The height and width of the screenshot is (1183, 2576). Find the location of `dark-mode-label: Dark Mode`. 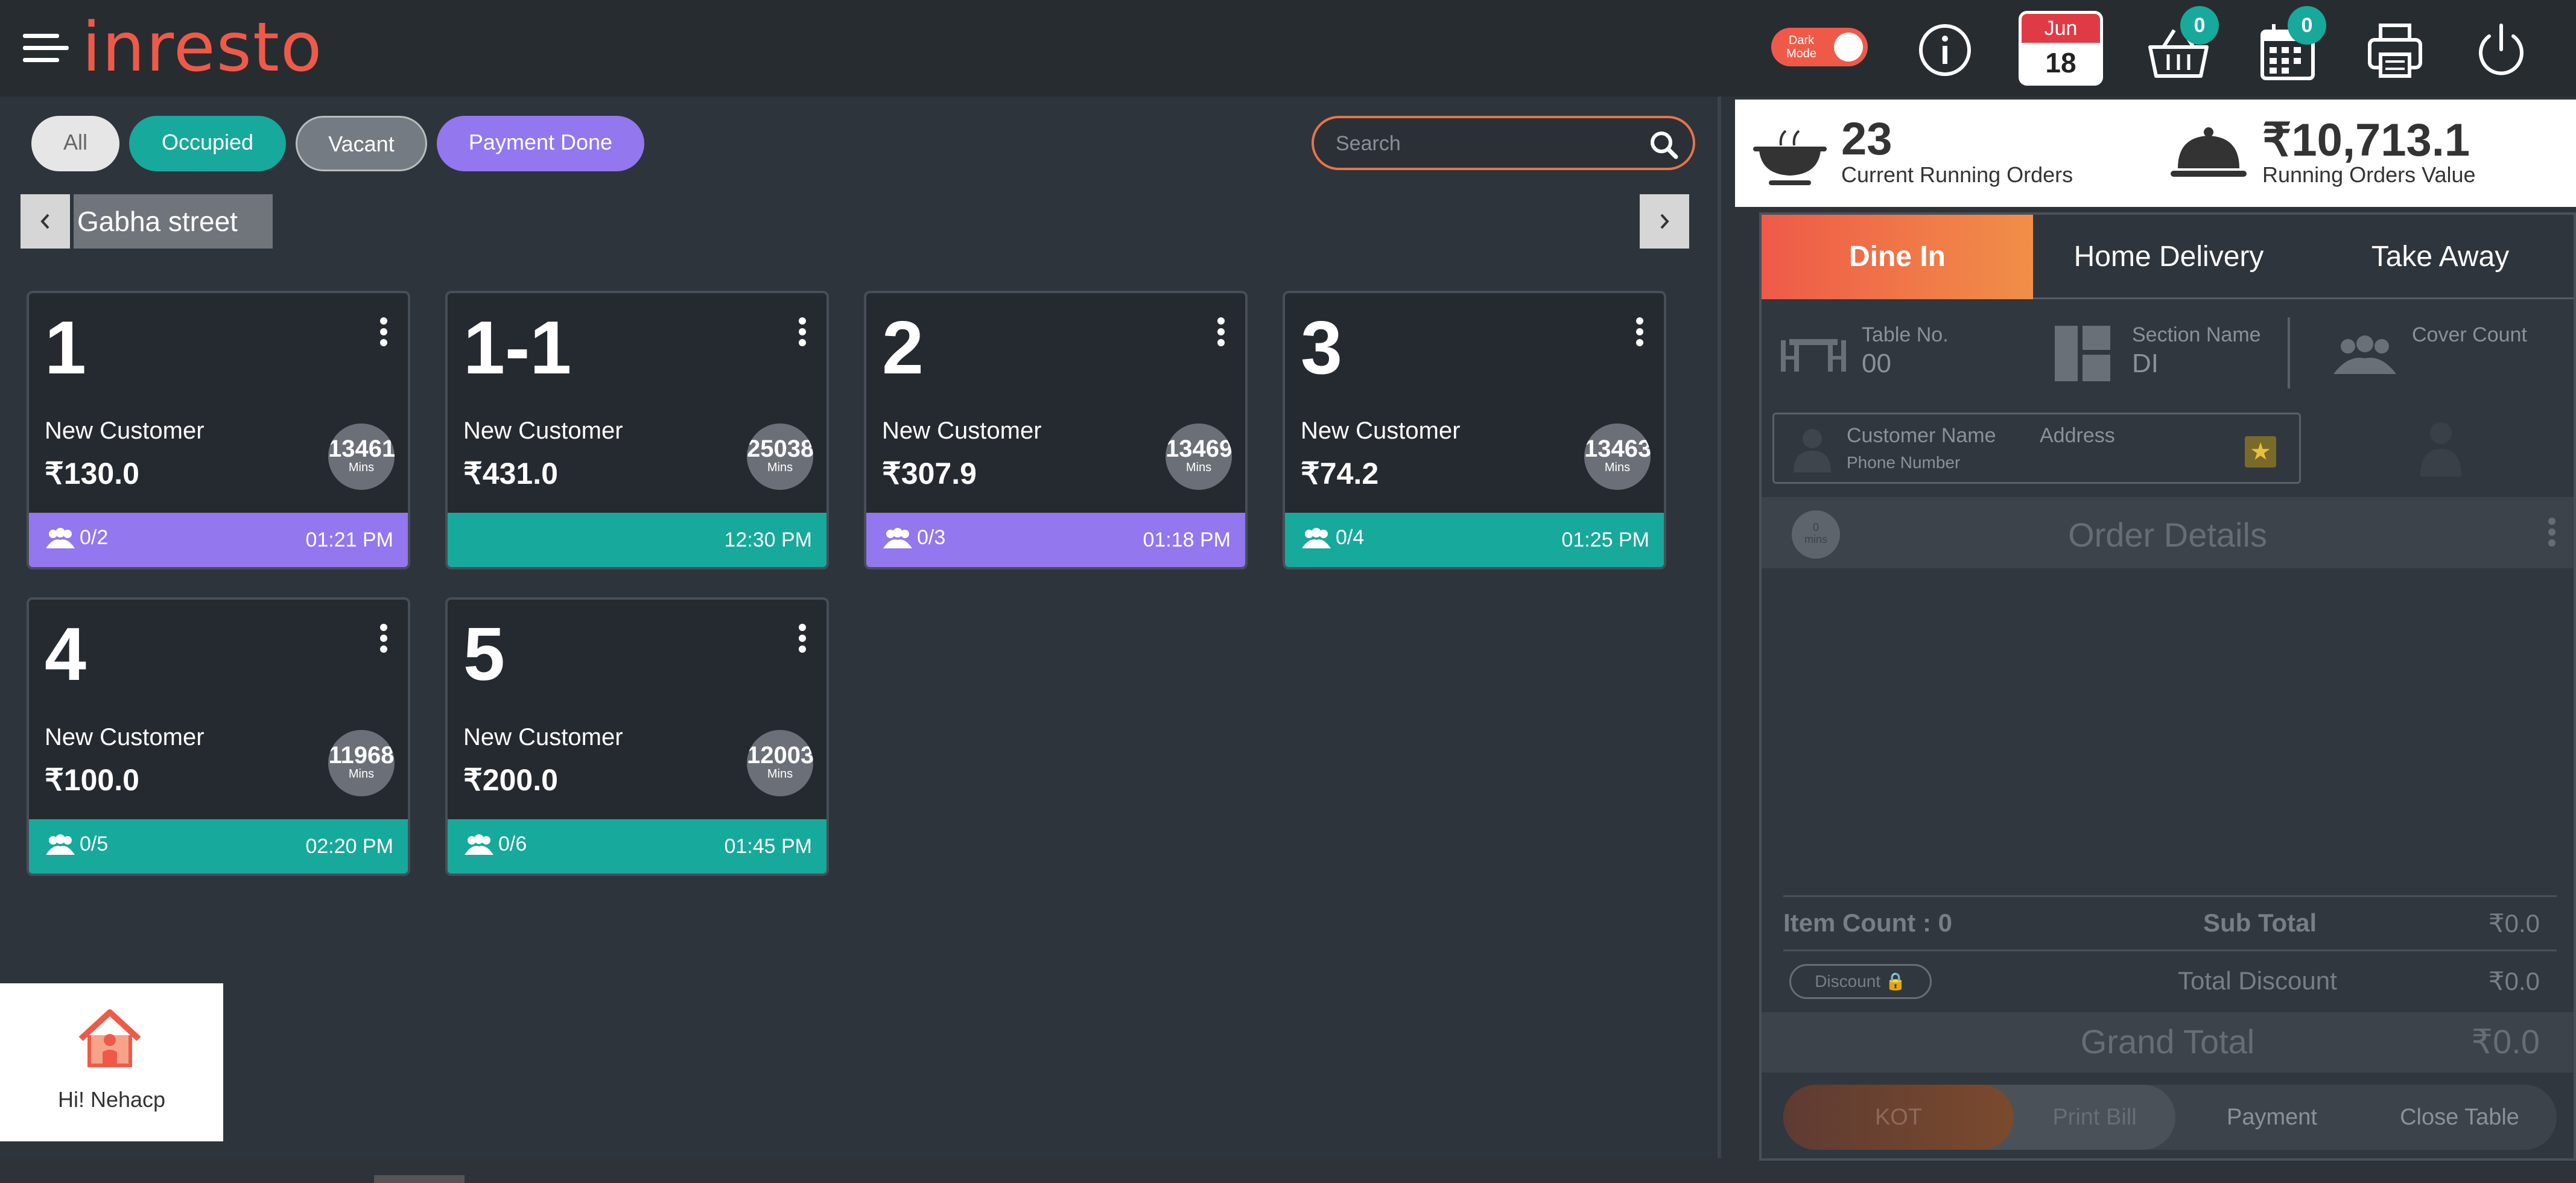

dark-mode-label: Dark Mode is located at coordinates (1801, 47).